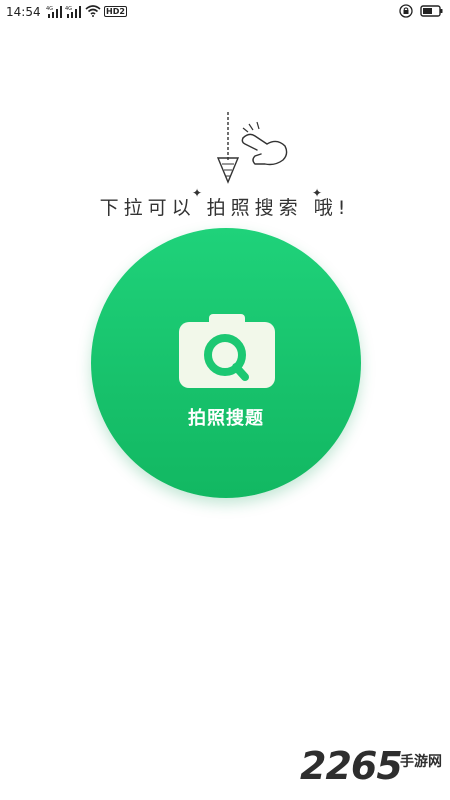  I want to click on hd-icon: HD2, so click(115, 11).